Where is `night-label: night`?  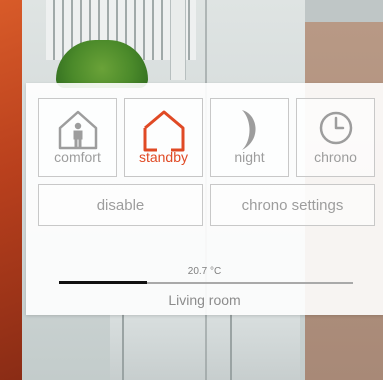 night-label: night is located at coordinates (249, 157).